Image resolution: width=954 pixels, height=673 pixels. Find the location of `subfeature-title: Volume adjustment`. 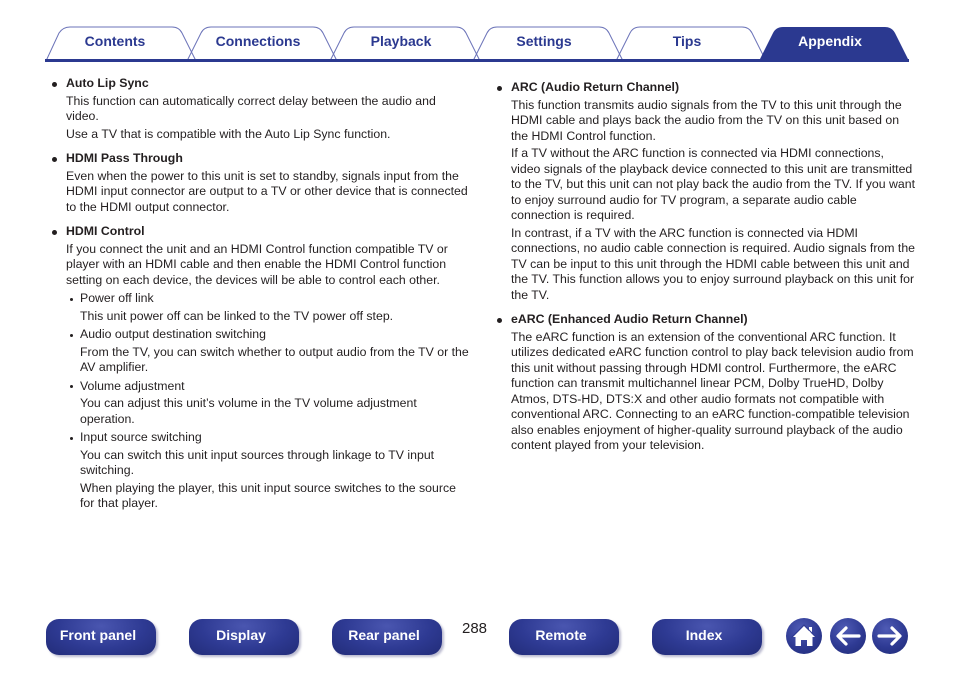

subfeature-title: Volume adjustment is located at coordinates (132, 385).